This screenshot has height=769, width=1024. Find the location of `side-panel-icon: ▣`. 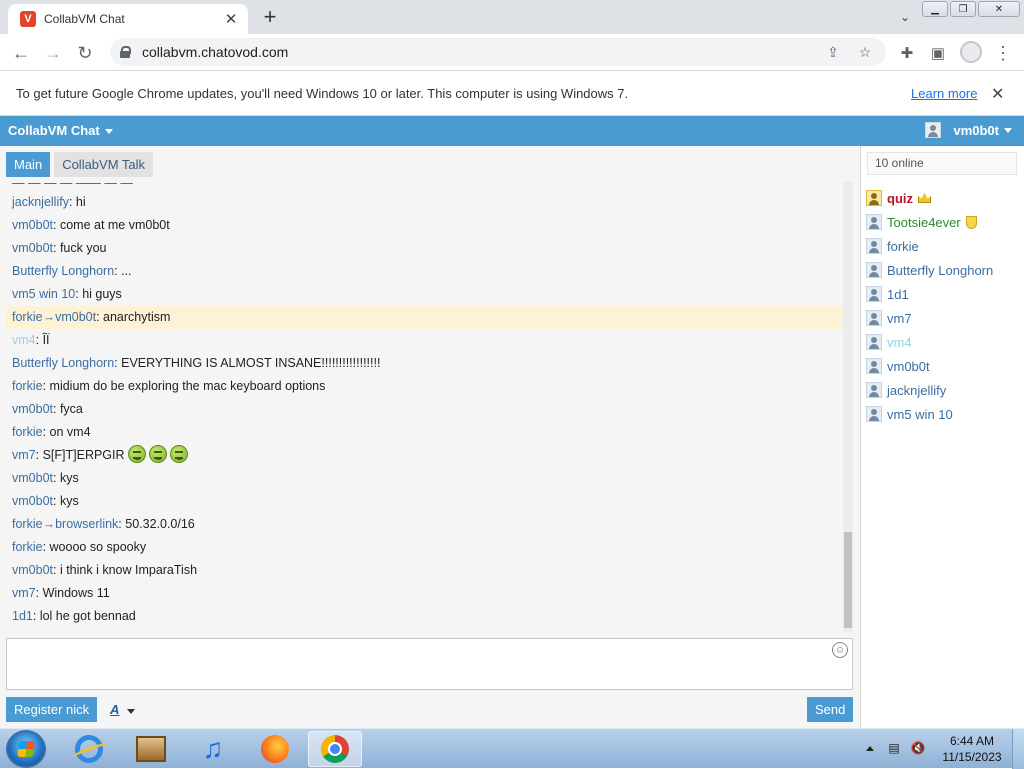

side-panel-icon: ▣ is located at coordinates (938, 53).